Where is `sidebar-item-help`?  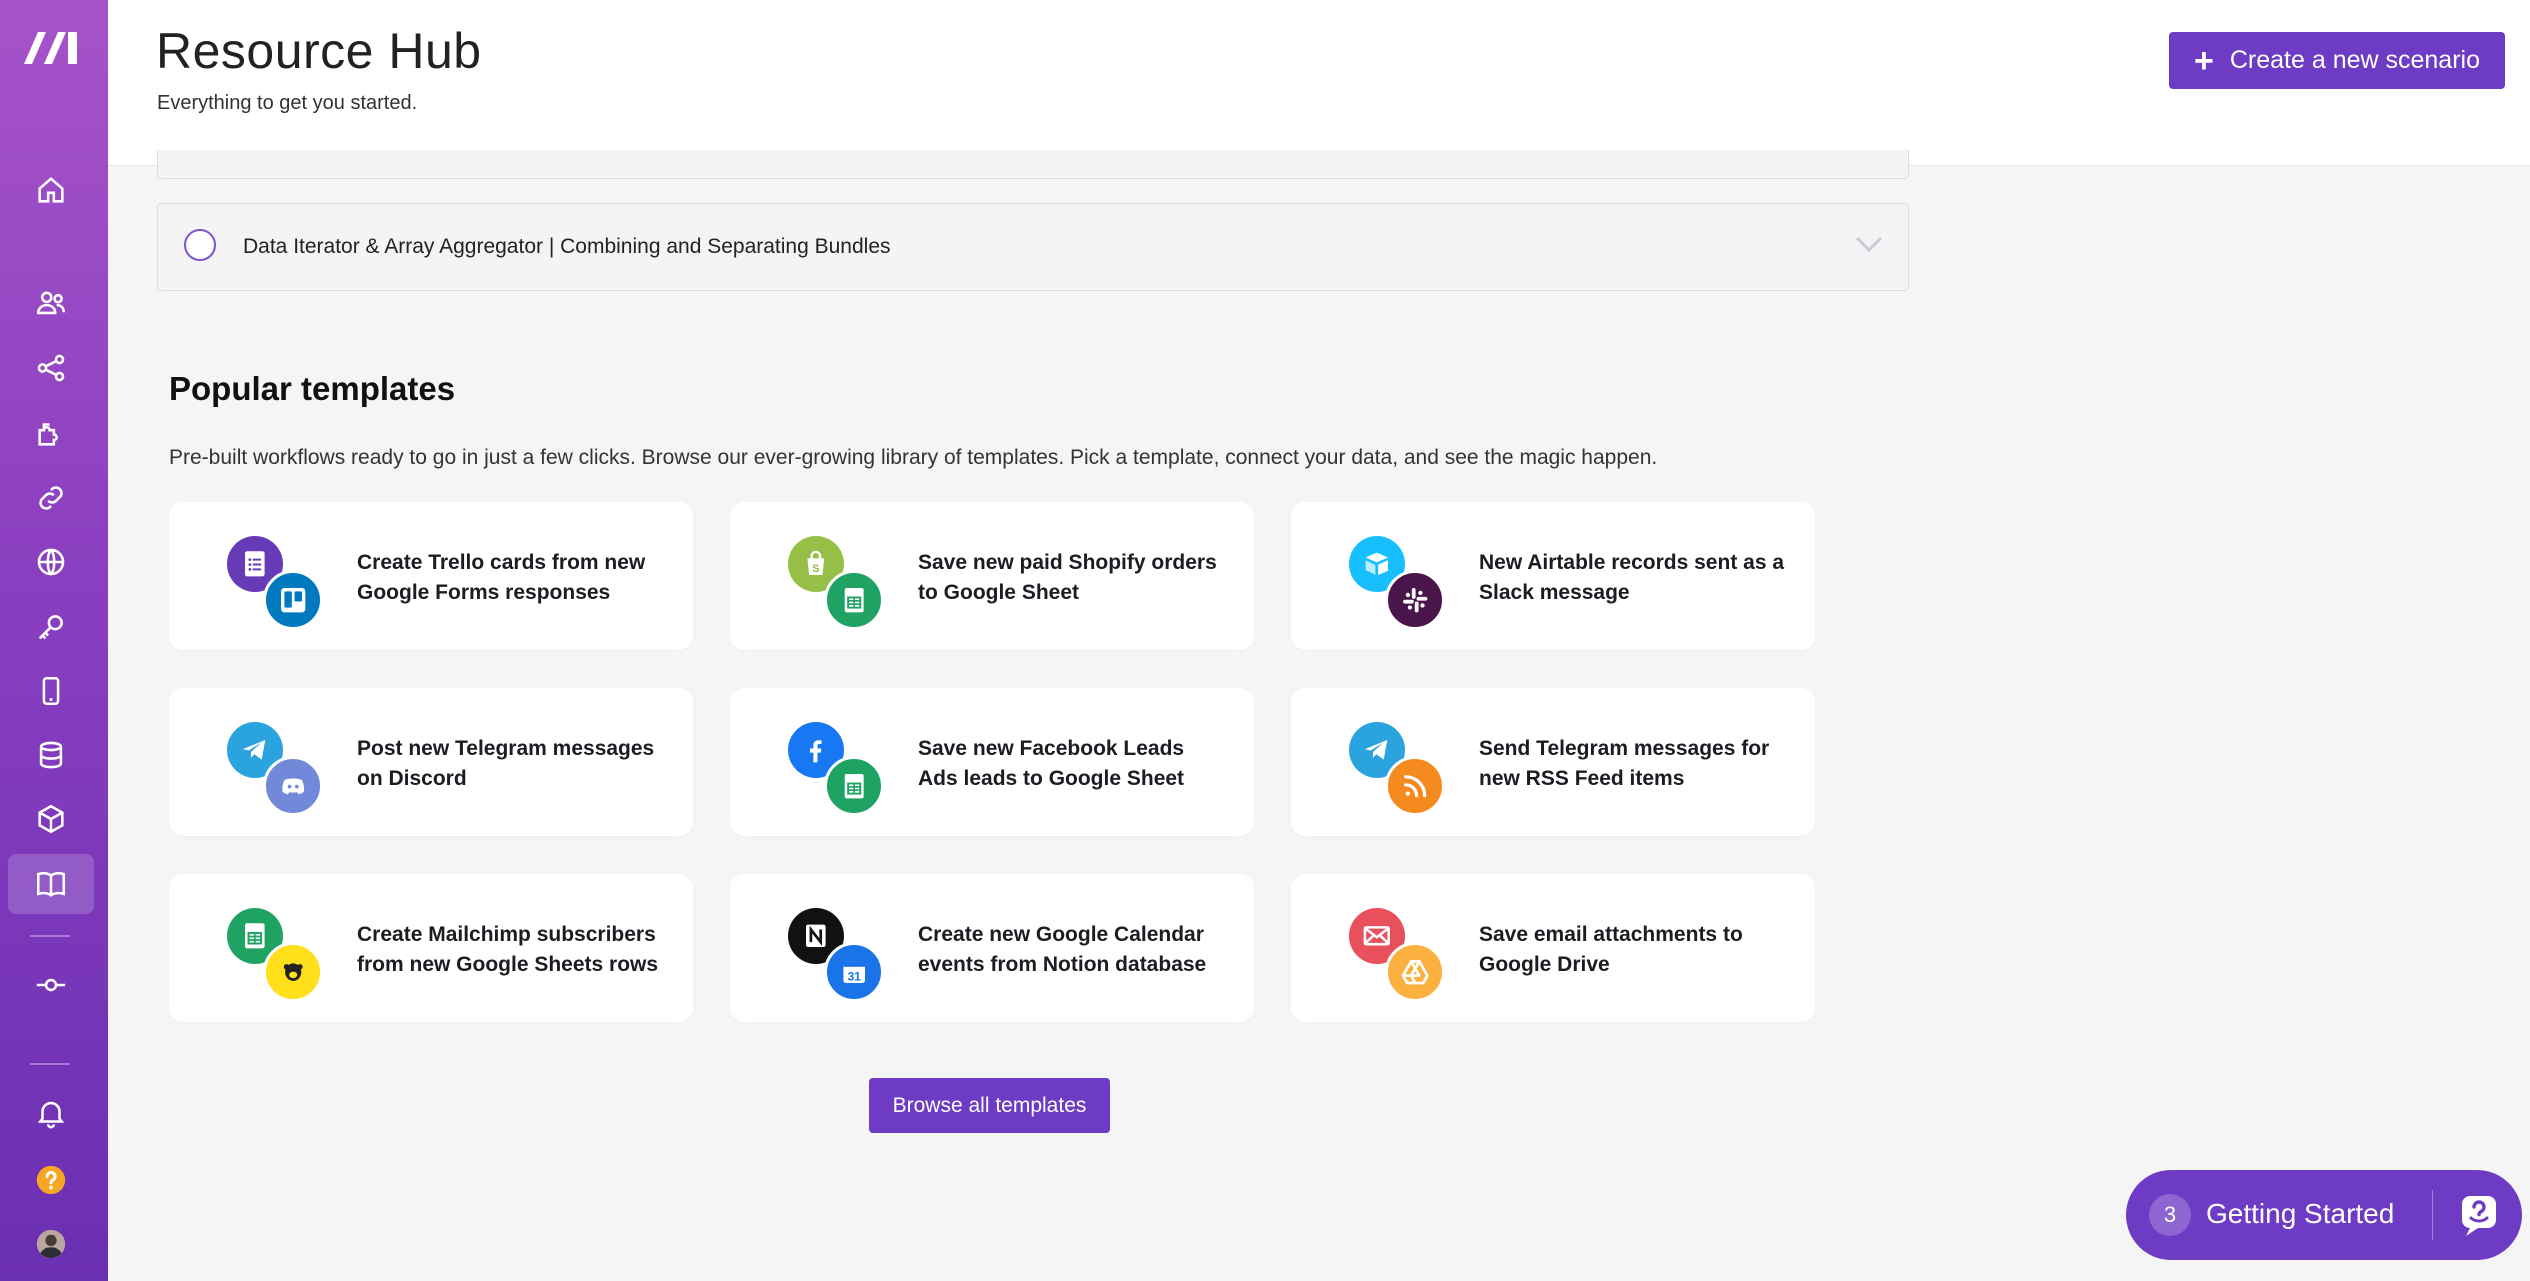
sidebar-item-help is located at coordinates (51, 1180).